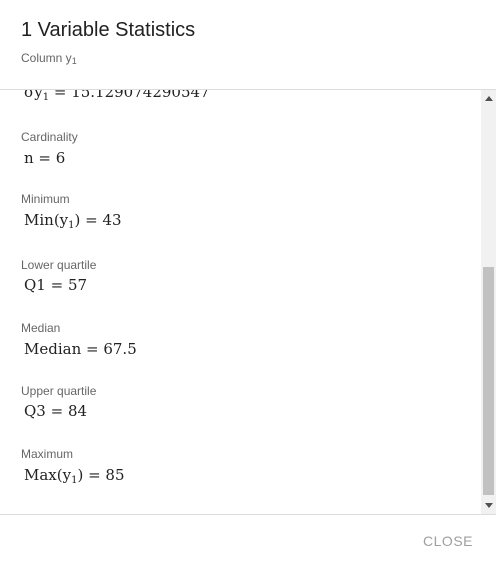  What do you see at coordinates (46, 58) in the screenshot?
I see `subtitle-text: Column y` at bounding box center [46, 58].